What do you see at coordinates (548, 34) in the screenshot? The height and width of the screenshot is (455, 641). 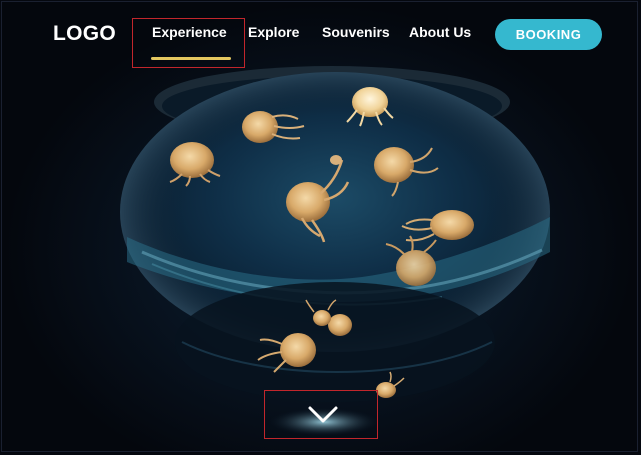 I see `booking-button: BOOKING` at bounding box center [548, 34].